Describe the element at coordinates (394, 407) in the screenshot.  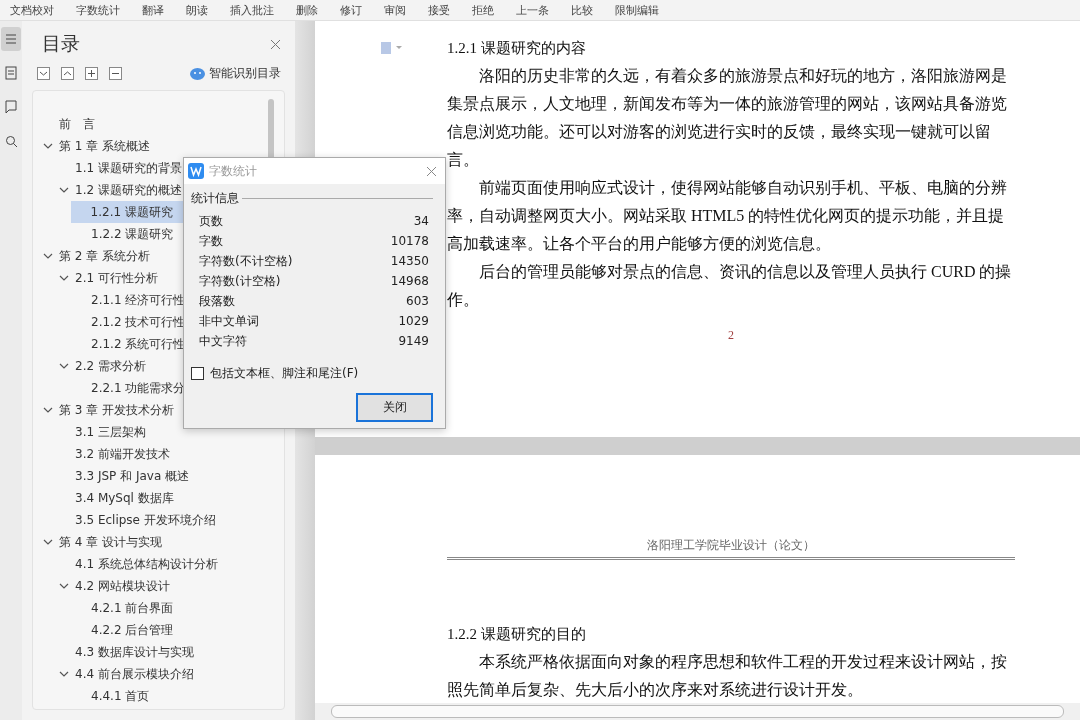
I see `close-button: 关闭` at that location.